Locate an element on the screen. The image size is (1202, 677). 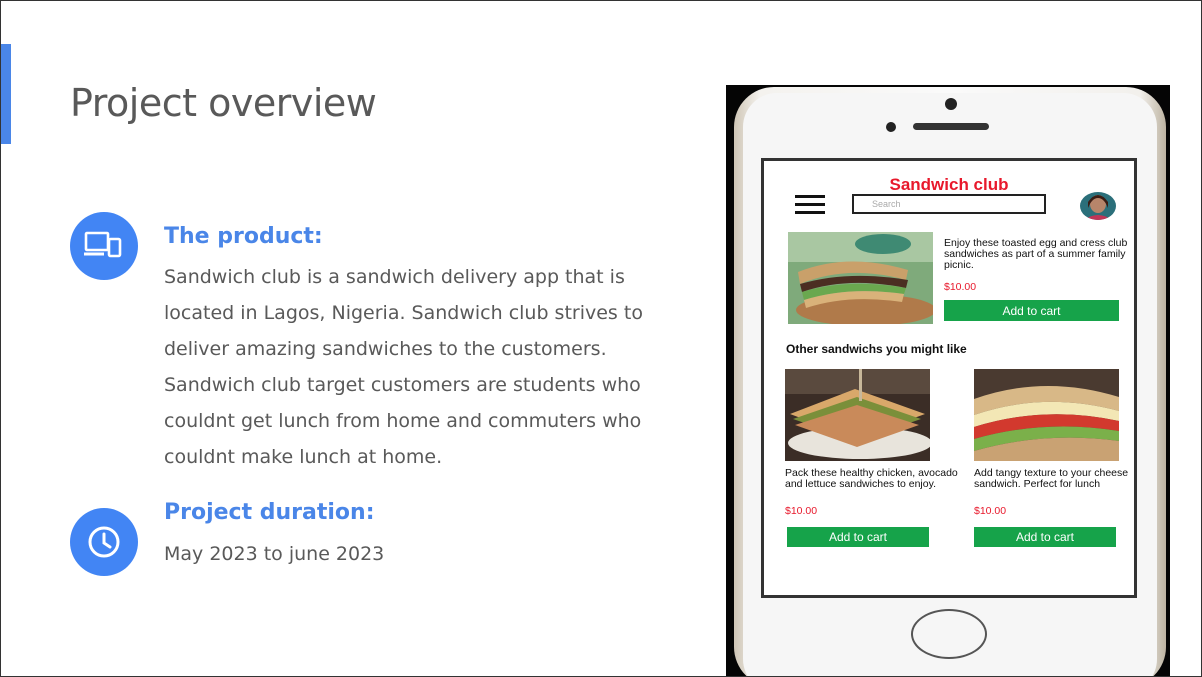
other-price-2: $10.00 is located at coordinates (990, 511).